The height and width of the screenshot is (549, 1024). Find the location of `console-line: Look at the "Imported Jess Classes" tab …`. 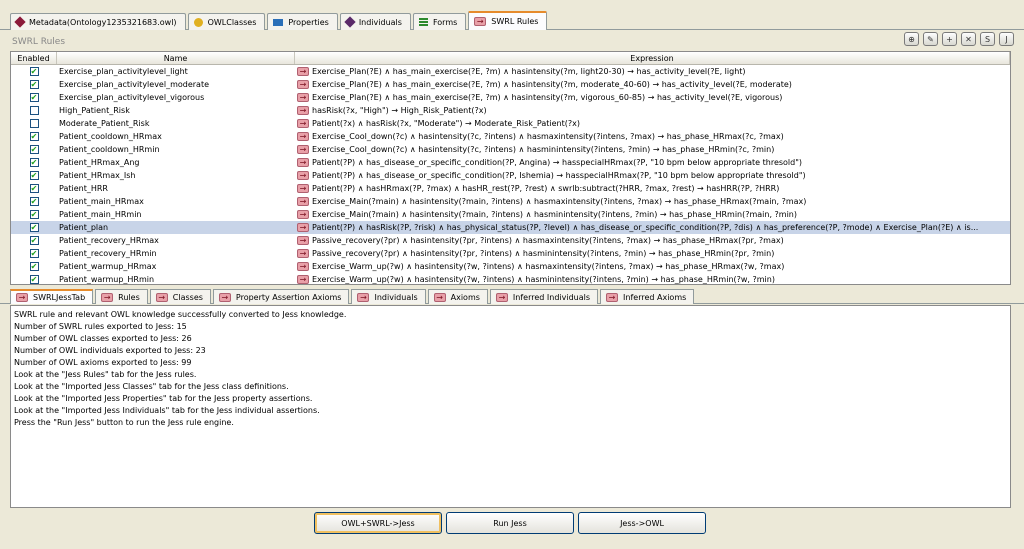

console-line: Look at the "Imported Jess Classes" tab … is located at coordinates (151, 386).